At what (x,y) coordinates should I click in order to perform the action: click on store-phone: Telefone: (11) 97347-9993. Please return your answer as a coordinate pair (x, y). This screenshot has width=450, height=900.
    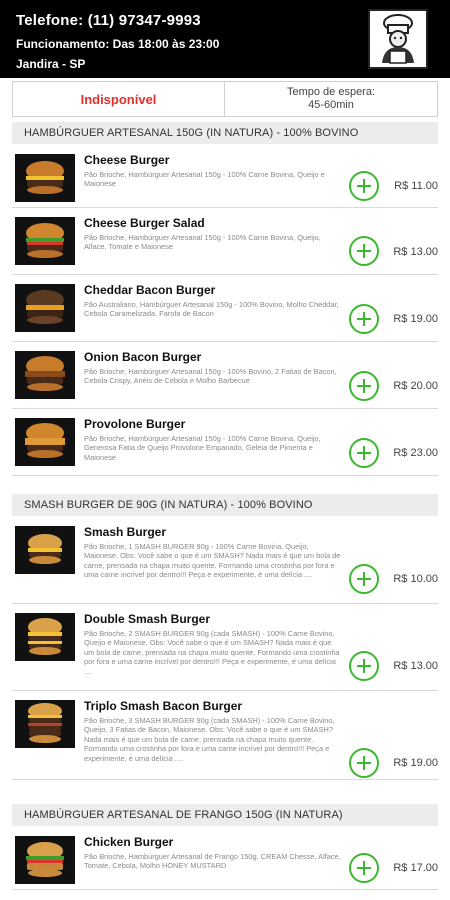
    Looking at the image, I should click on (108, 20).